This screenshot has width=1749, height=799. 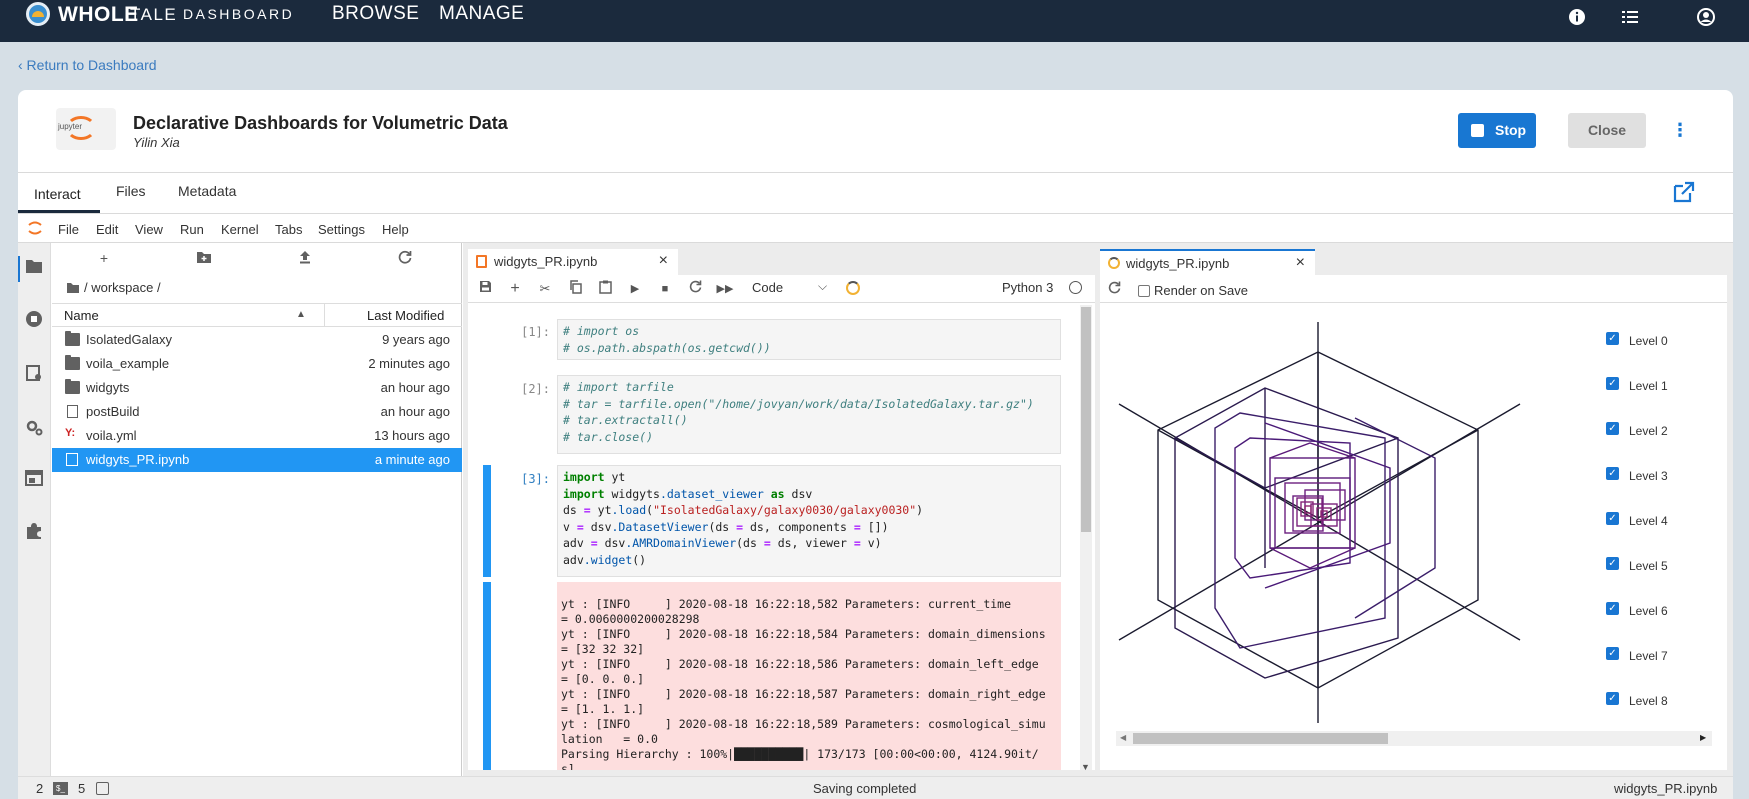 I want to click on cell-type-select: Code, so click(x=767, y=287).